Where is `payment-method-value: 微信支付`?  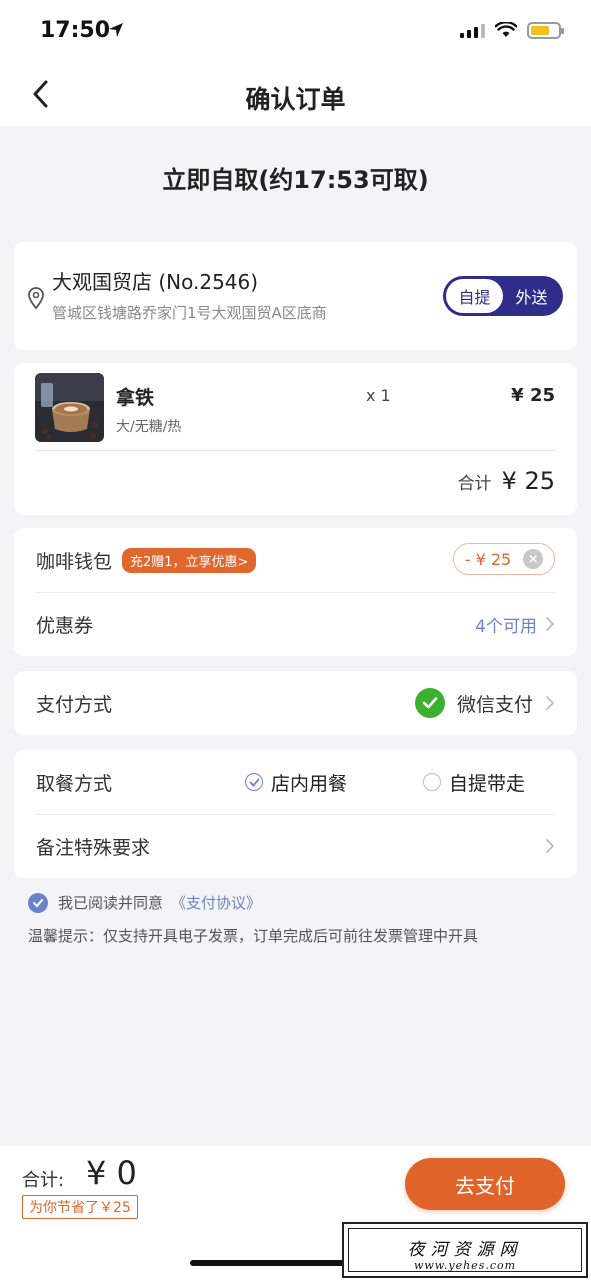 payment-method-value: 微信支付 is located at coordinates (484, 703).